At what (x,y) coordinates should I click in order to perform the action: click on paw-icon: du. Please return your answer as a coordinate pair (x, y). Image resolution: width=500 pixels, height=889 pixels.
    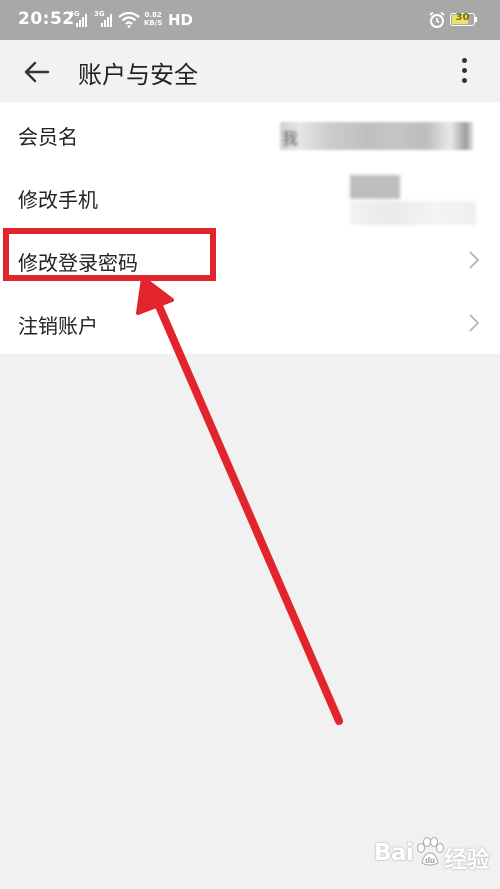
    Looking at the image, I should click on (430, 851).